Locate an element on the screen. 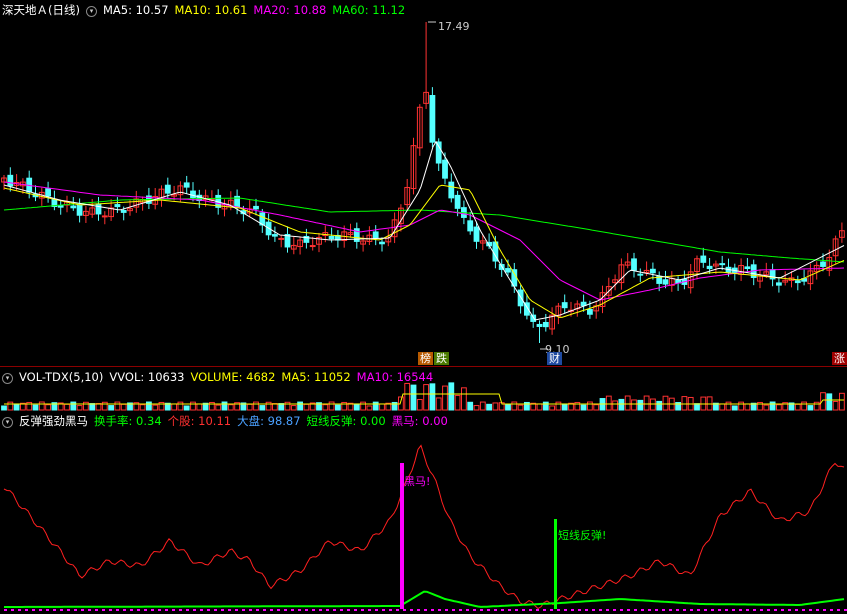  short-rebound-label: 短线反弹: 0.00 is located at coordinates (346, 421).